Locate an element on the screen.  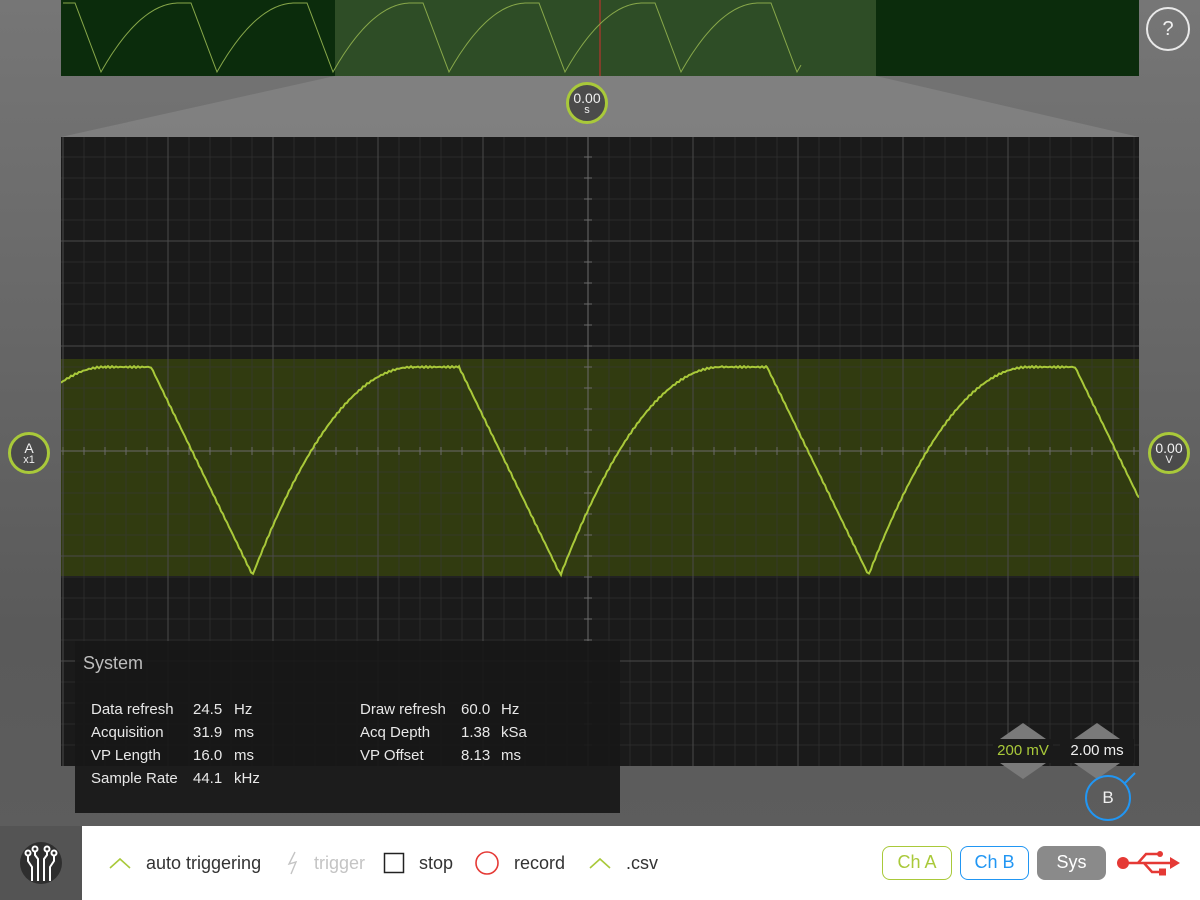
question-icon: ? is located at coordinates (1168, 29).